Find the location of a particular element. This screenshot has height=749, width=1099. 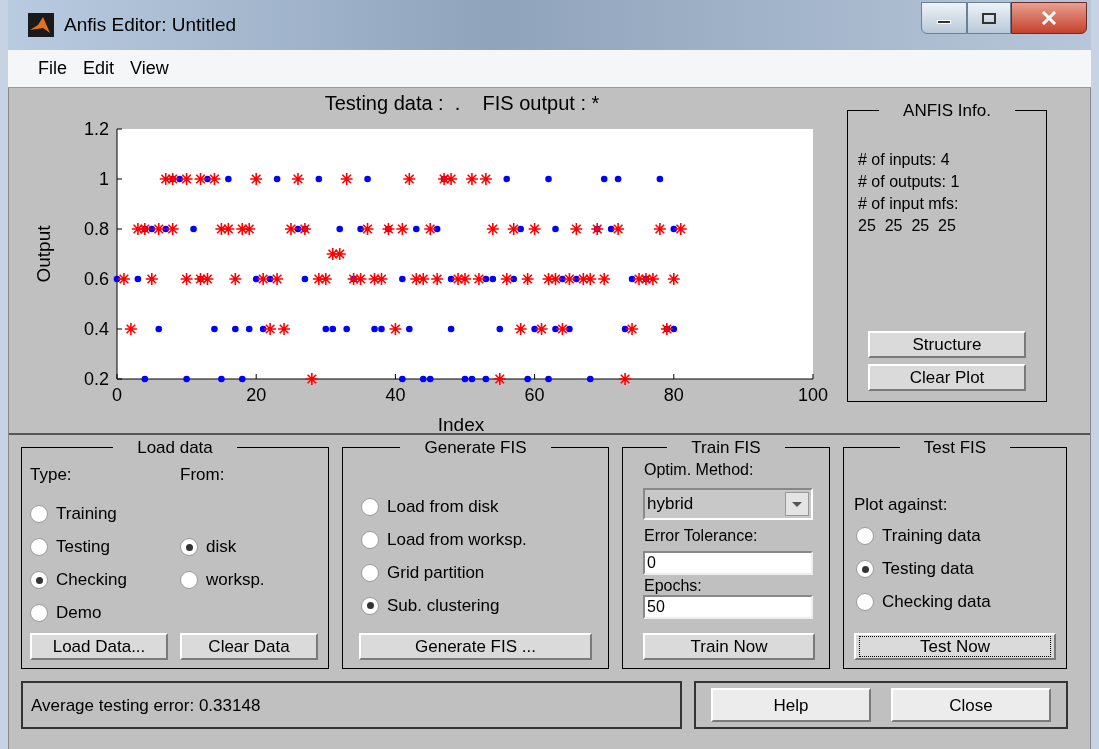

radio-label: Checking is located at coordinates (91, 580).